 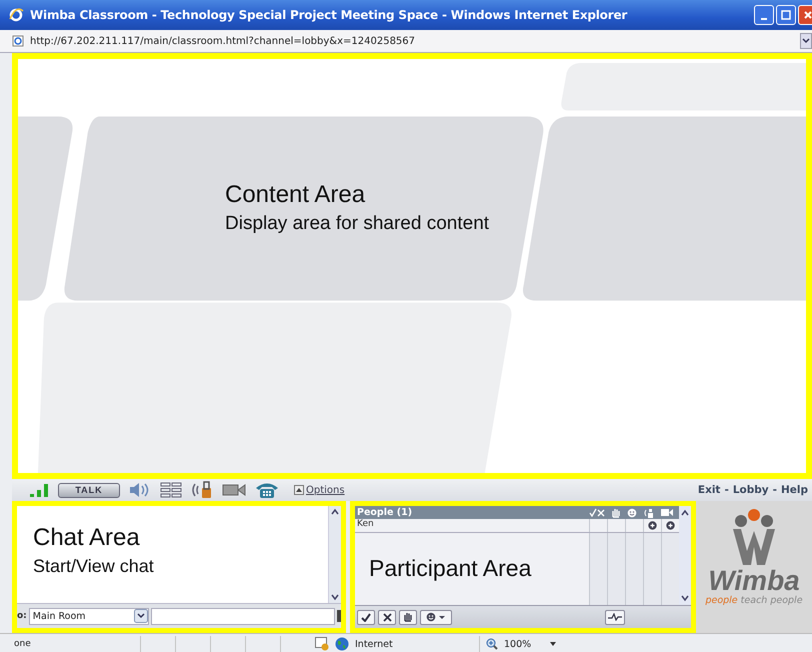 What do you see at coordinates (472, 525) in the screenshot?
I see `participant-name: Ken` at bounding box center [472, 525].